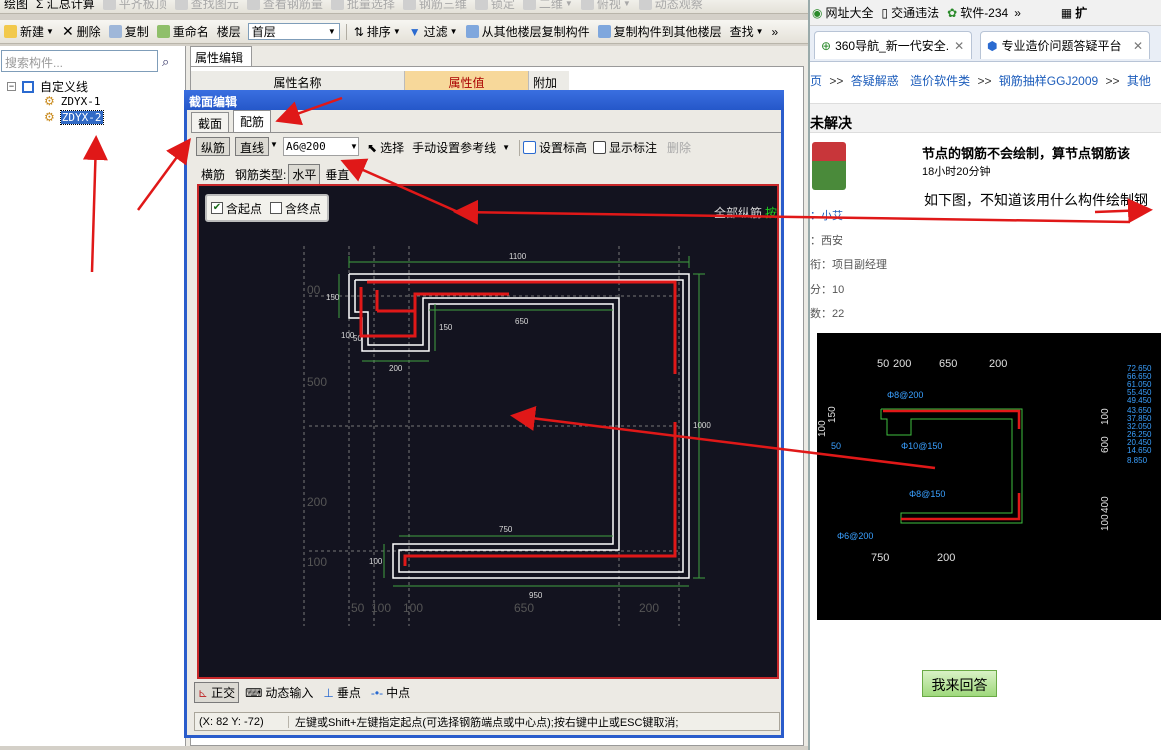  I want to click on midpoint-toggle: -•- 中点, so click(390, 692).